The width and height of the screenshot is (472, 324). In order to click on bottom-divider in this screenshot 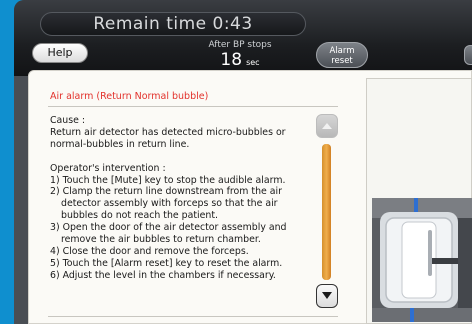, I will do `click(193, 316)`.